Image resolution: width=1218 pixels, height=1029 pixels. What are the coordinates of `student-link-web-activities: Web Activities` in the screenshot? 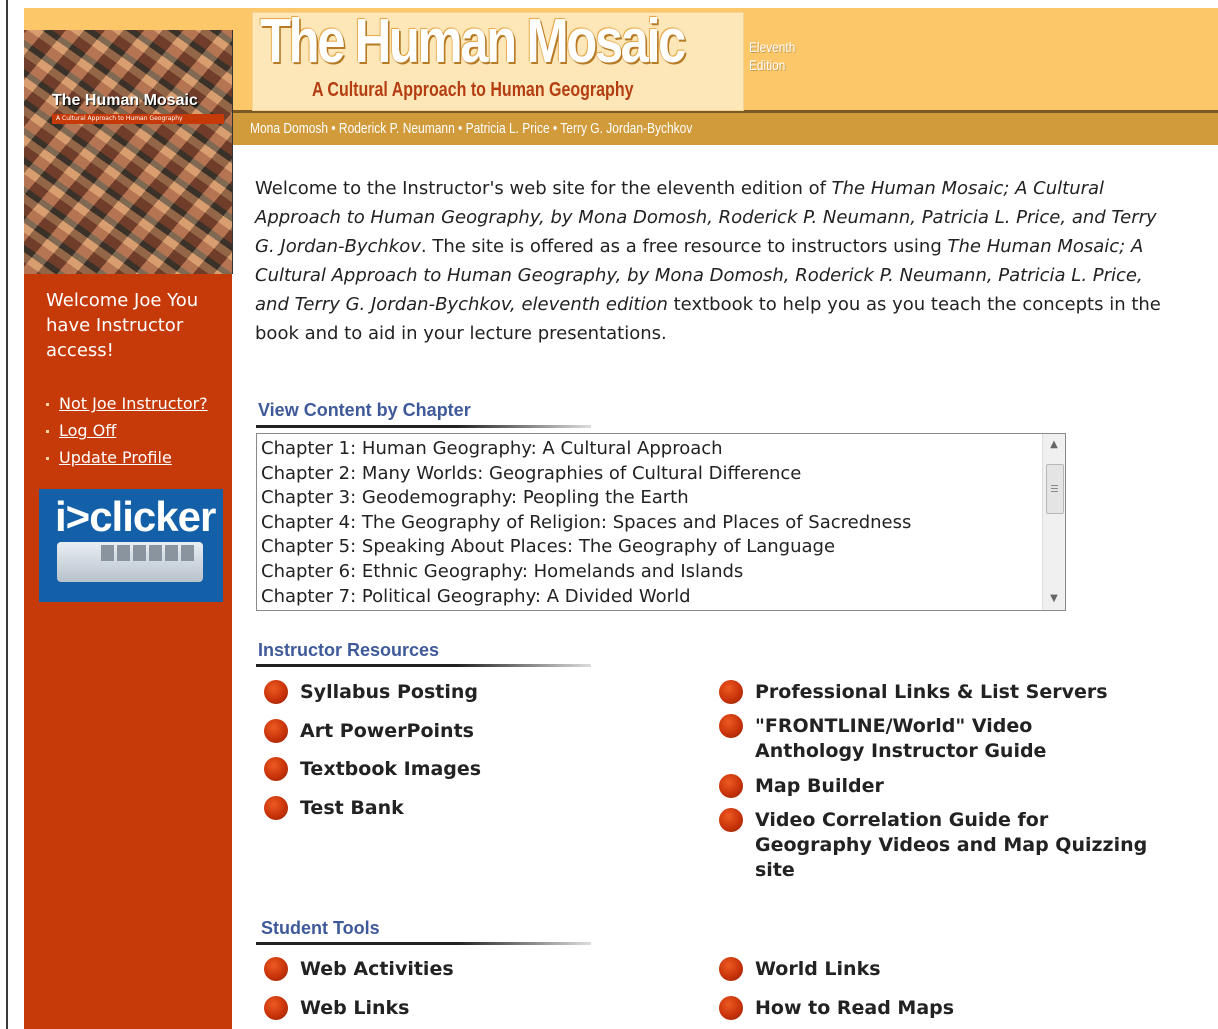 It's located at (359, 969).